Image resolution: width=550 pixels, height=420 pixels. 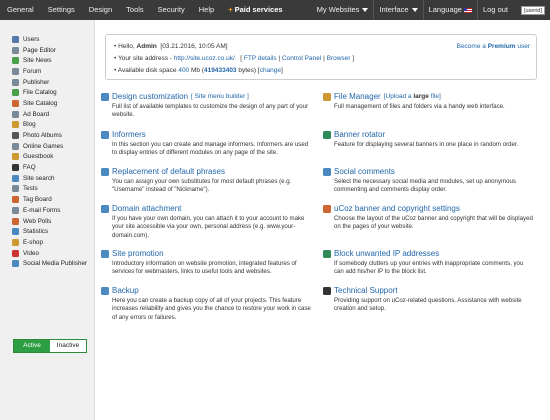 I want to click on tool-title-row: uCoz banner and copyright settings, so click(x=428, y=208).